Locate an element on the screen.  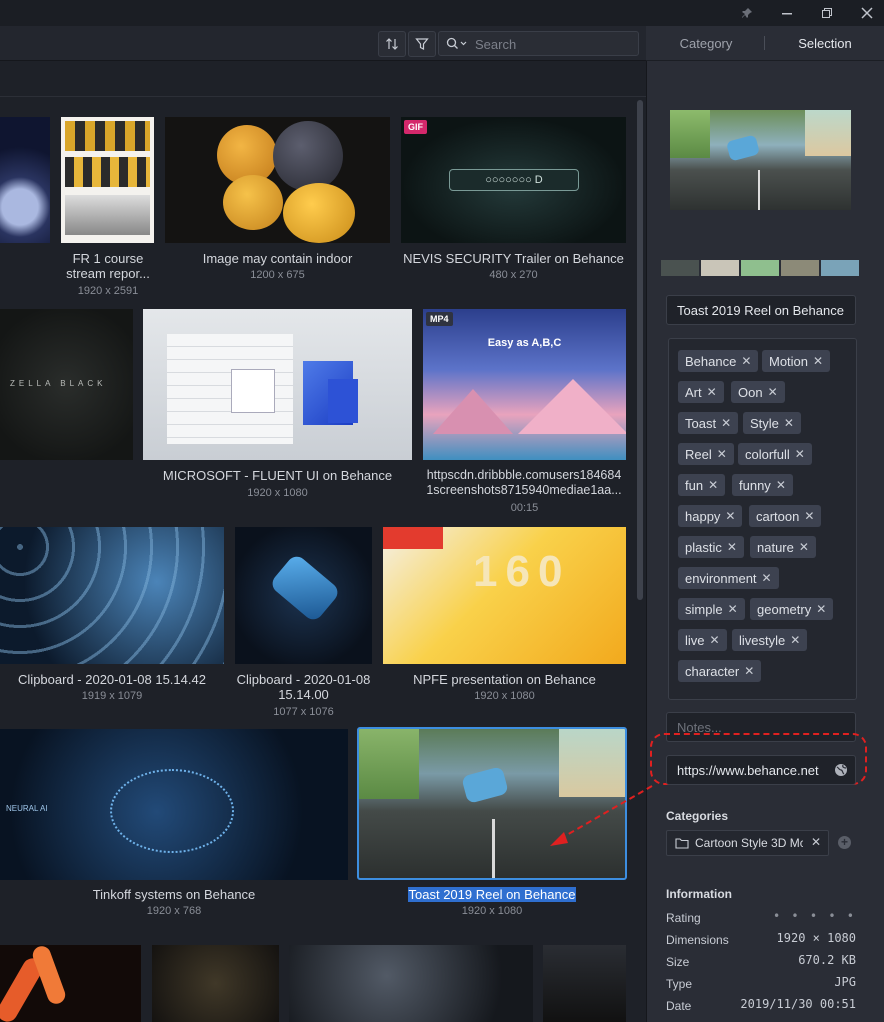
tag-label: happy is located at coordinates (703, 516).